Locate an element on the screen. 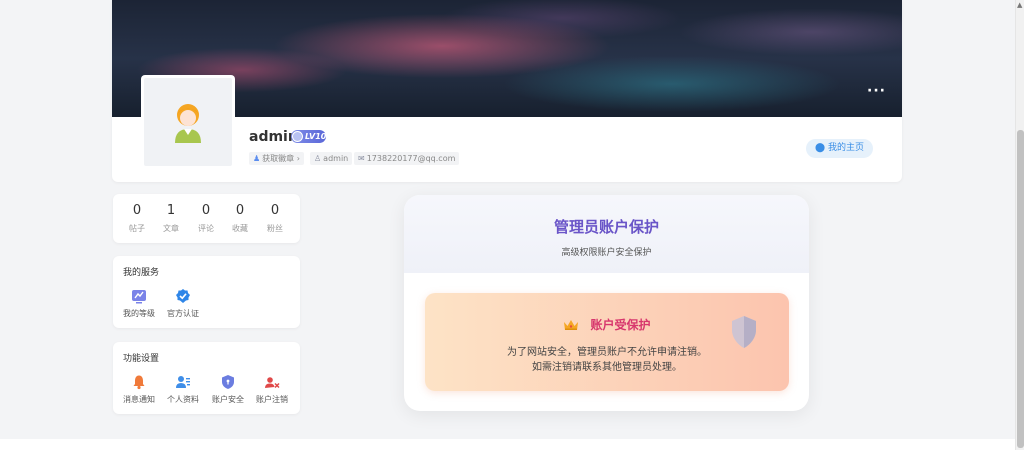 This screenshot has height=450, width=1024. level-text: LV10 is located at coordinates (316, 136).